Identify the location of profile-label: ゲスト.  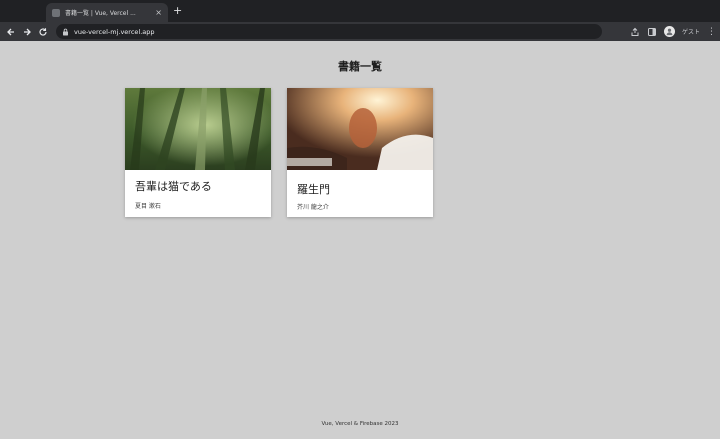
(691, 31).